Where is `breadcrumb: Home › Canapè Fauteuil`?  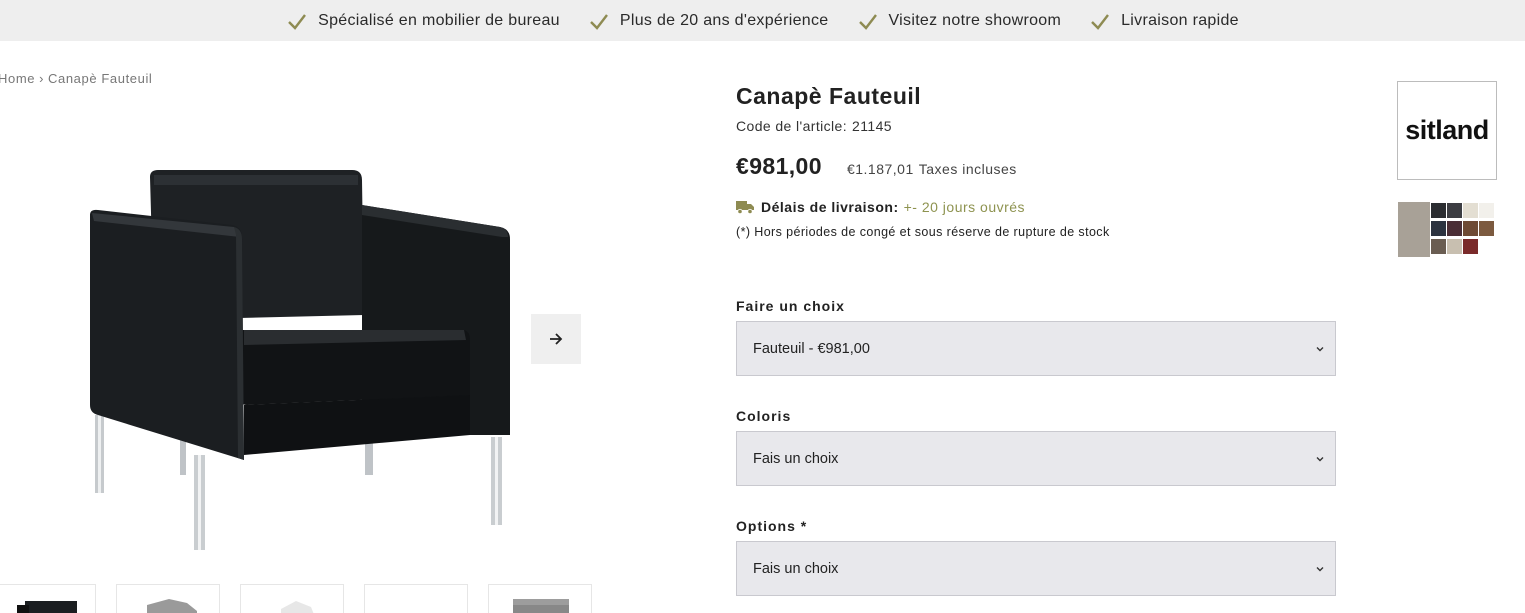 breadcrumb: Home › Canapè Fauteuil is located at coordinates (76, 78).